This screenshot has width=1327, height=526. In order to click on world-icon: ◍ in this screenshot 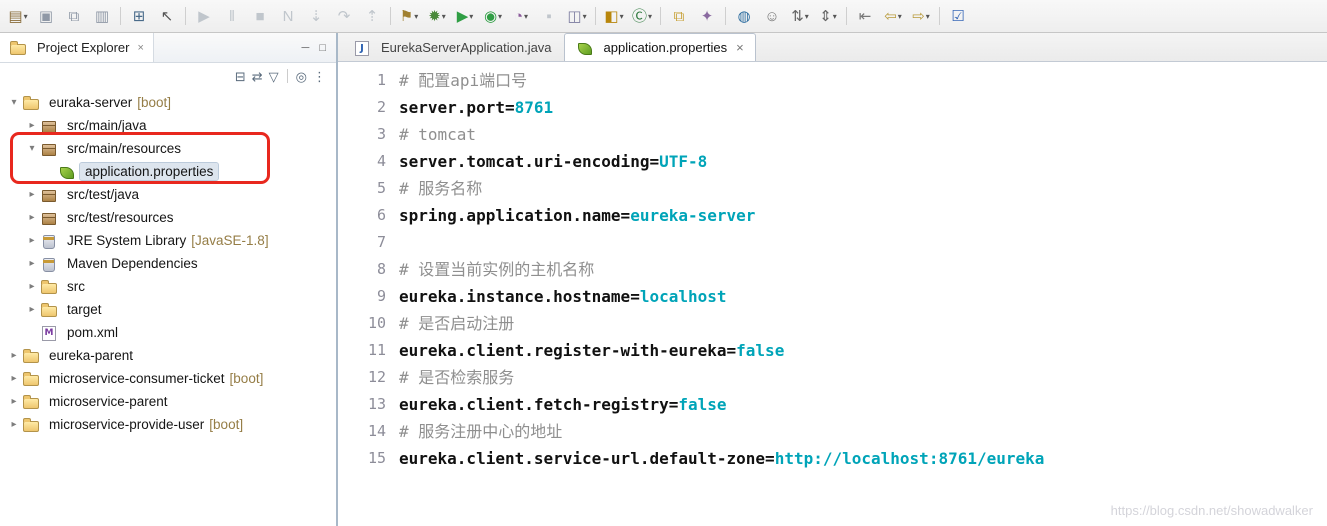, I will do `click(744, 16)`.